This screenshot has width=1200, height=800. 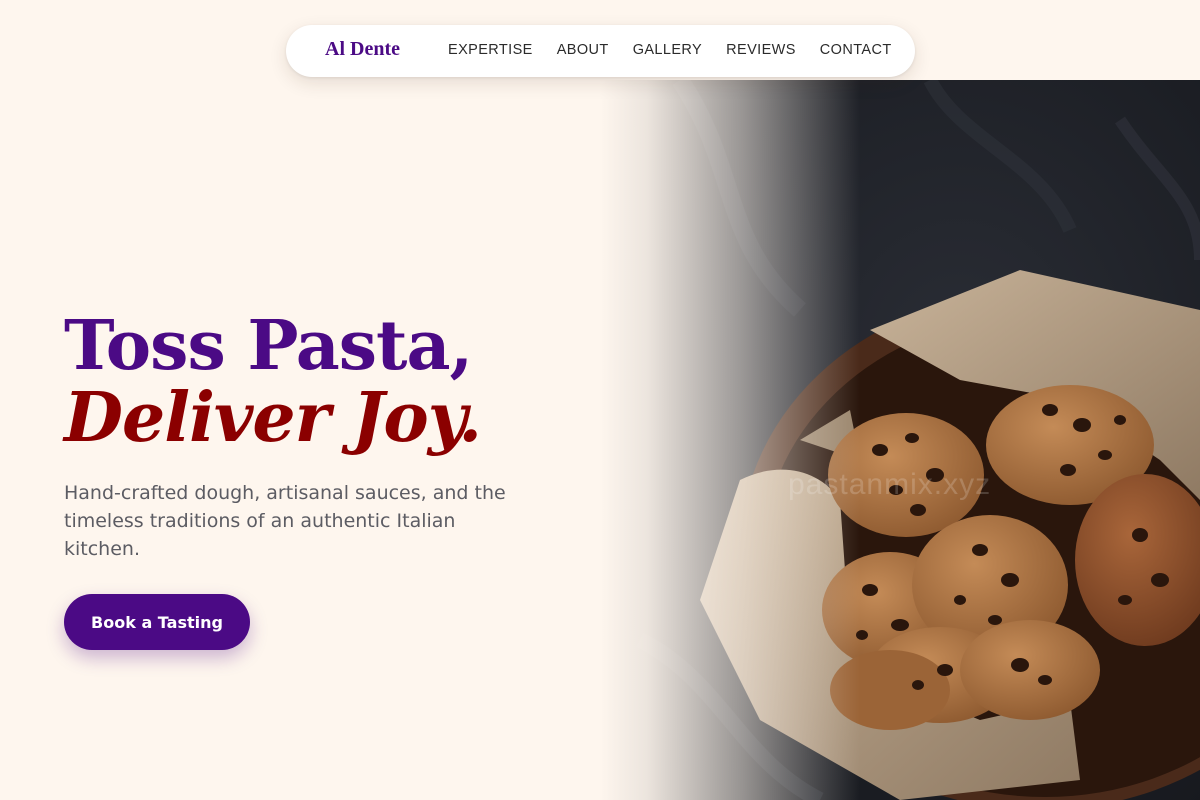 What do you see at coordinates (583, 50) in the screenshot?
I see `nav-link-about: ABOUT` at bounding box center [583, 50].